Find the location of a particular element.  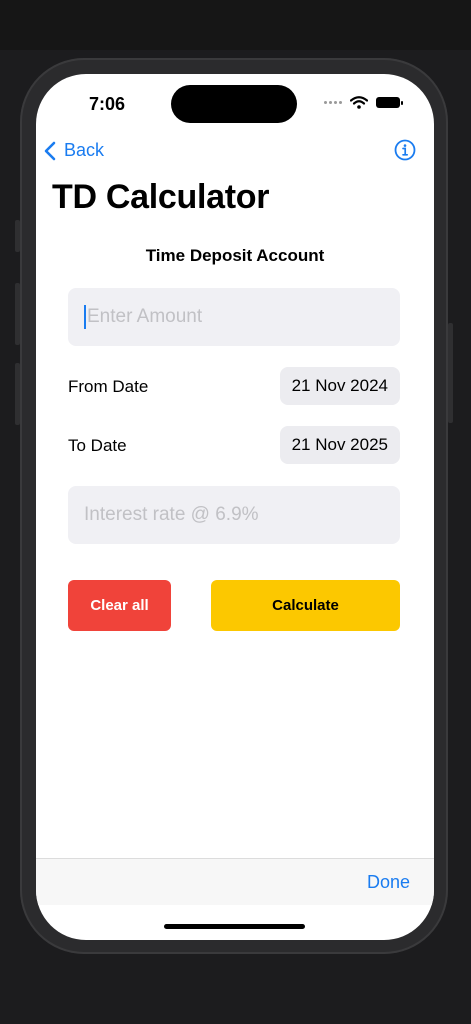

cellular-signal-icon is located at coordinates (333, 102).